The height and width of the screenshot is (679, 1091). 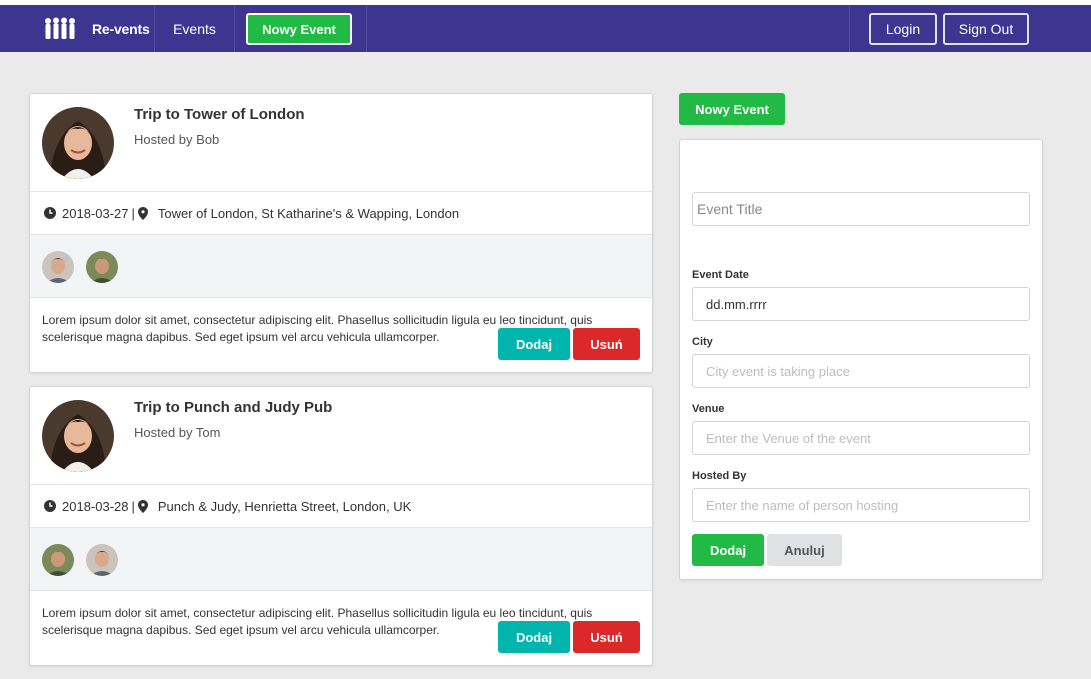 What do you see at coordinates (219, 114) in the screenshot?
I see `event-title: Trip to Tower of London` at bounding box center [219, 114].